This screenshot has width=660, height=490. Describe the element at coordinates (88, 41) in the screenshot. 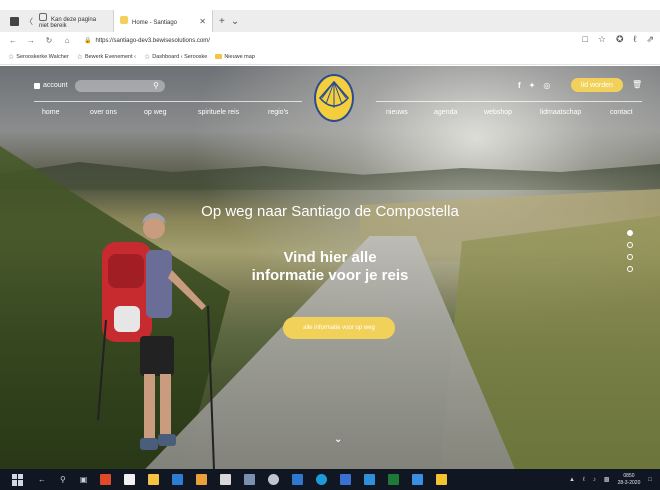

I see `lock-icon: 🔒` at that location.